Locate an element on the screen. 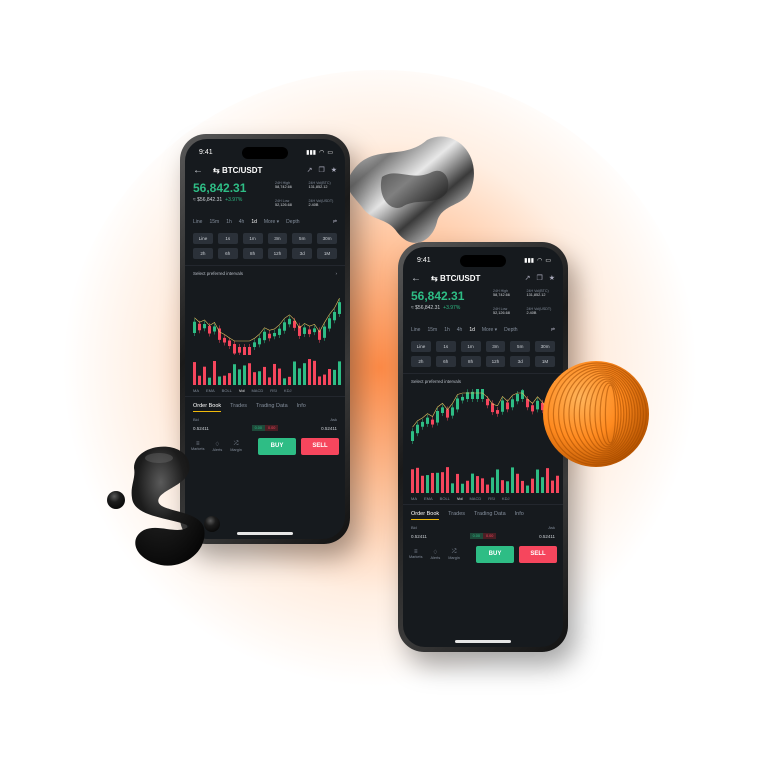 This screenshot has width=762, height=762. nav-alerts: ♢ Alerts is located at coordinates (436, 554).